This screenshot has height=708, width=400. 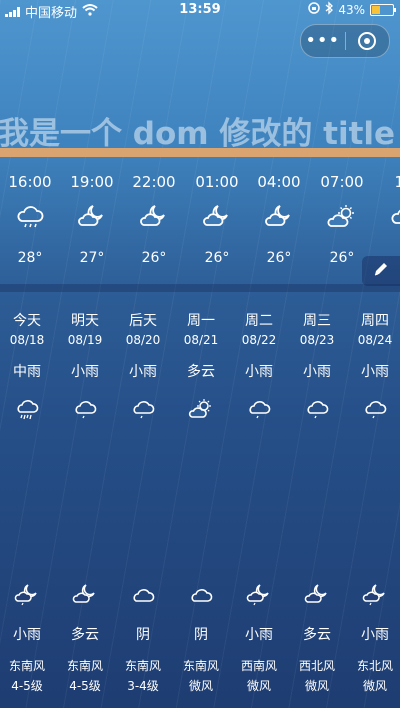 I want to click on night-column: 多云 西北风 微风, so click(x=317, y=638).